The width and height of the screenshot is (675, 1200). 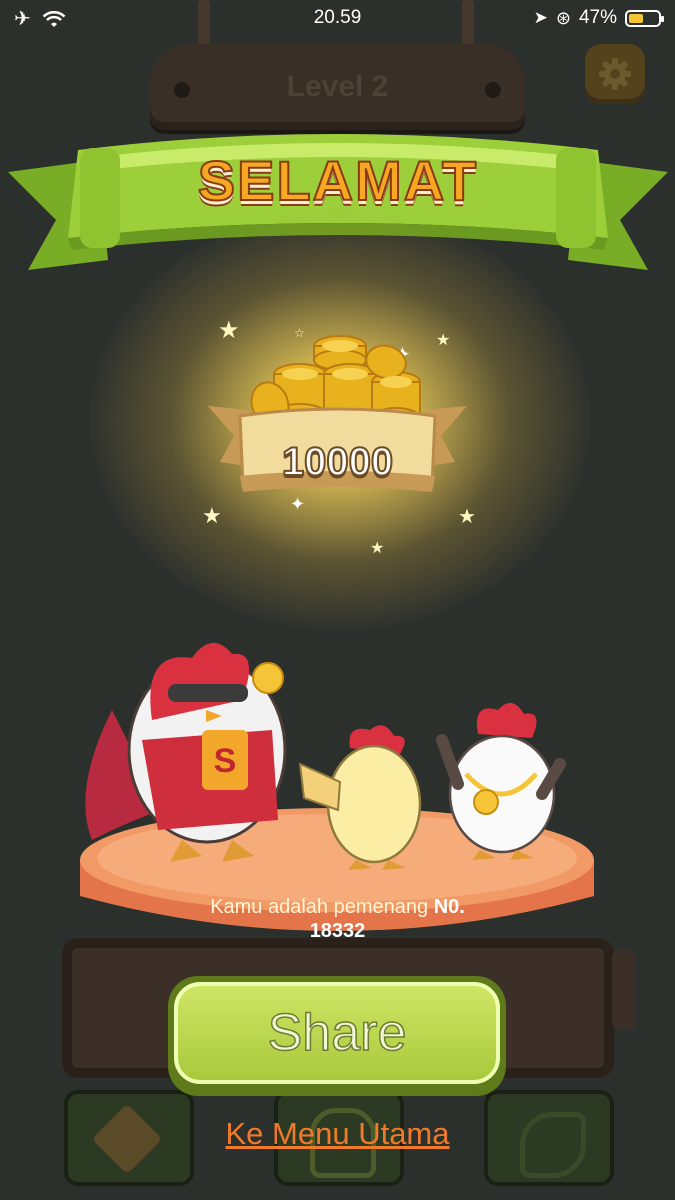 I want to click on battery-percent: 47%, so click(x=597, y=17).